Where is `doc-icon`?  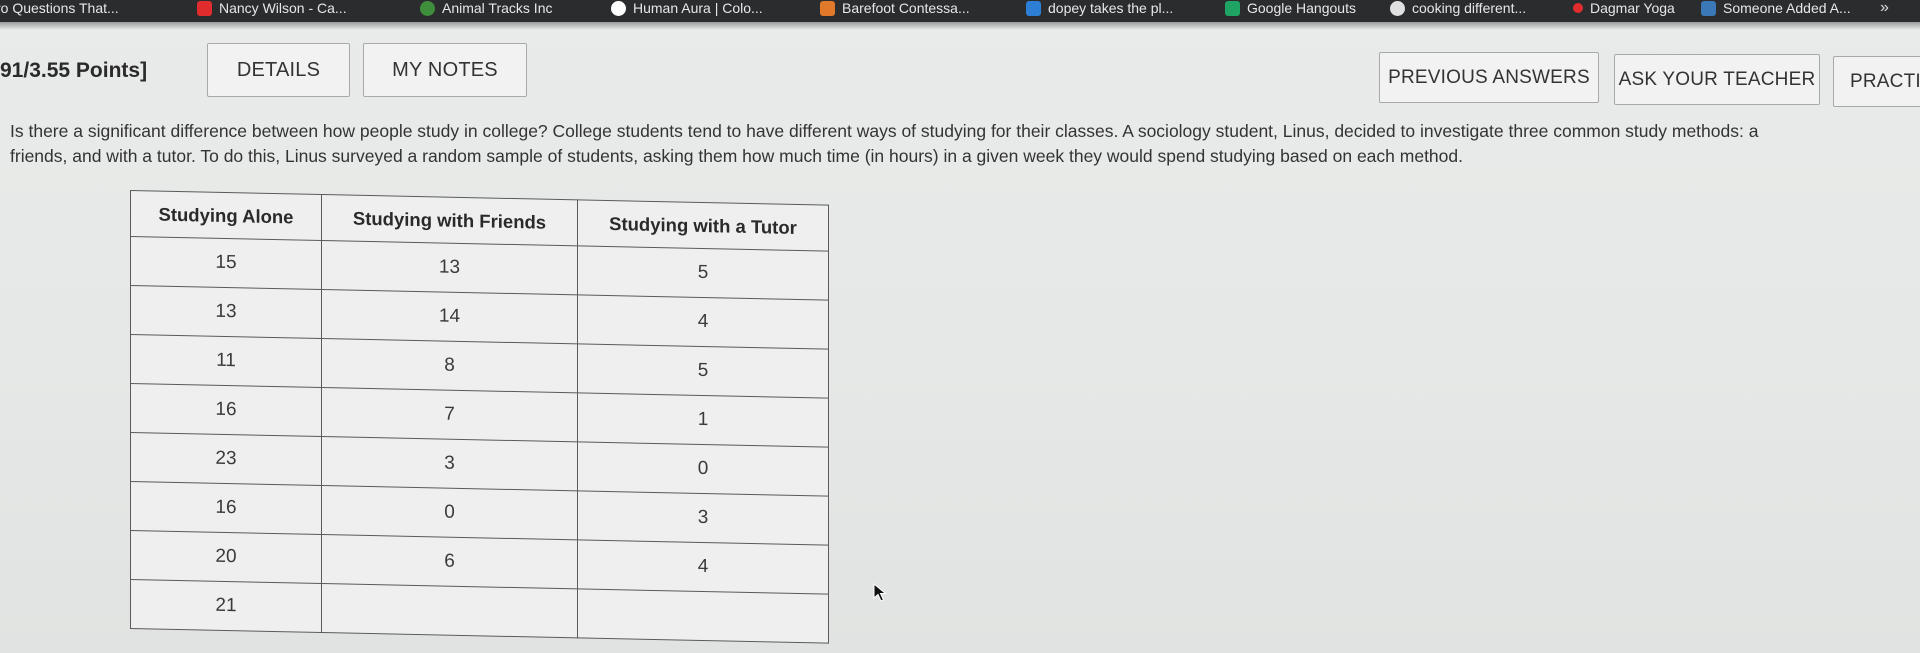
doc-icon is located at coordinates (1033, 8).